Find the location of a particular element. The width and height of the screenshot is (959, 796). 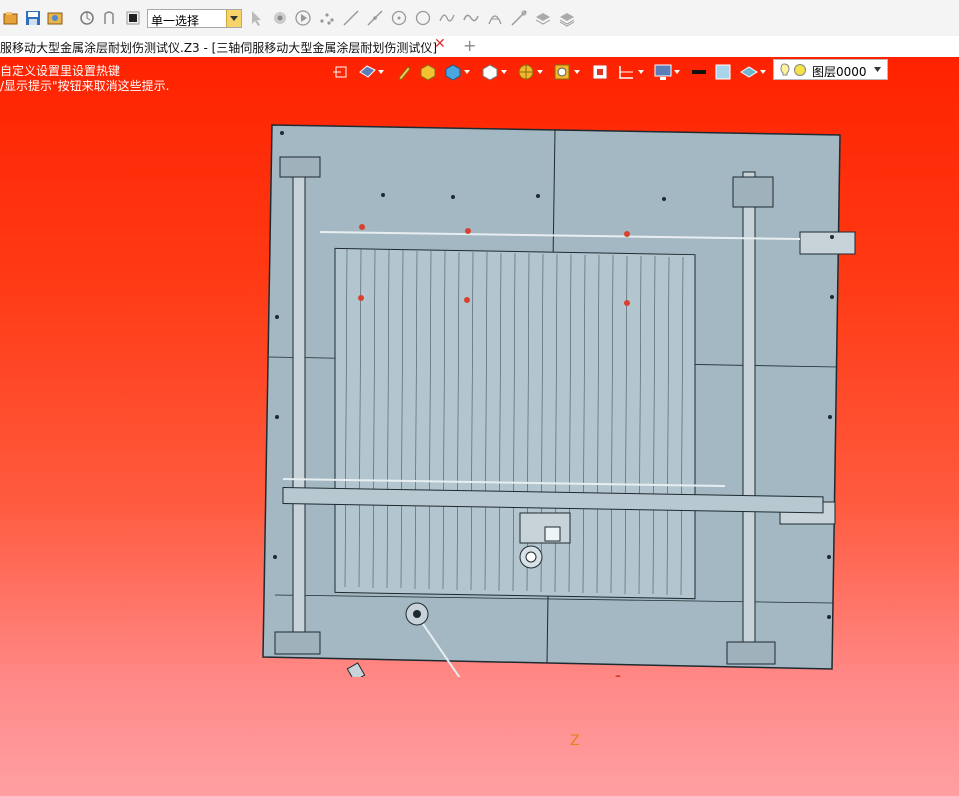

view-frame-icon is located at coordinates (341, 72).